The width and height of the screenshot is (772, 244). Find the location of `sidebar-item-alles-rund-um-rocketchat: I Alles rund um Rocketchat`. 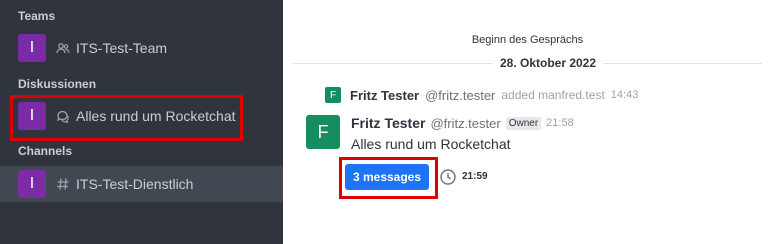

sidebar-item-alles-rund-um-rocketchat: I Alles rund um Rocketchat is located at coordinates (141, 116).